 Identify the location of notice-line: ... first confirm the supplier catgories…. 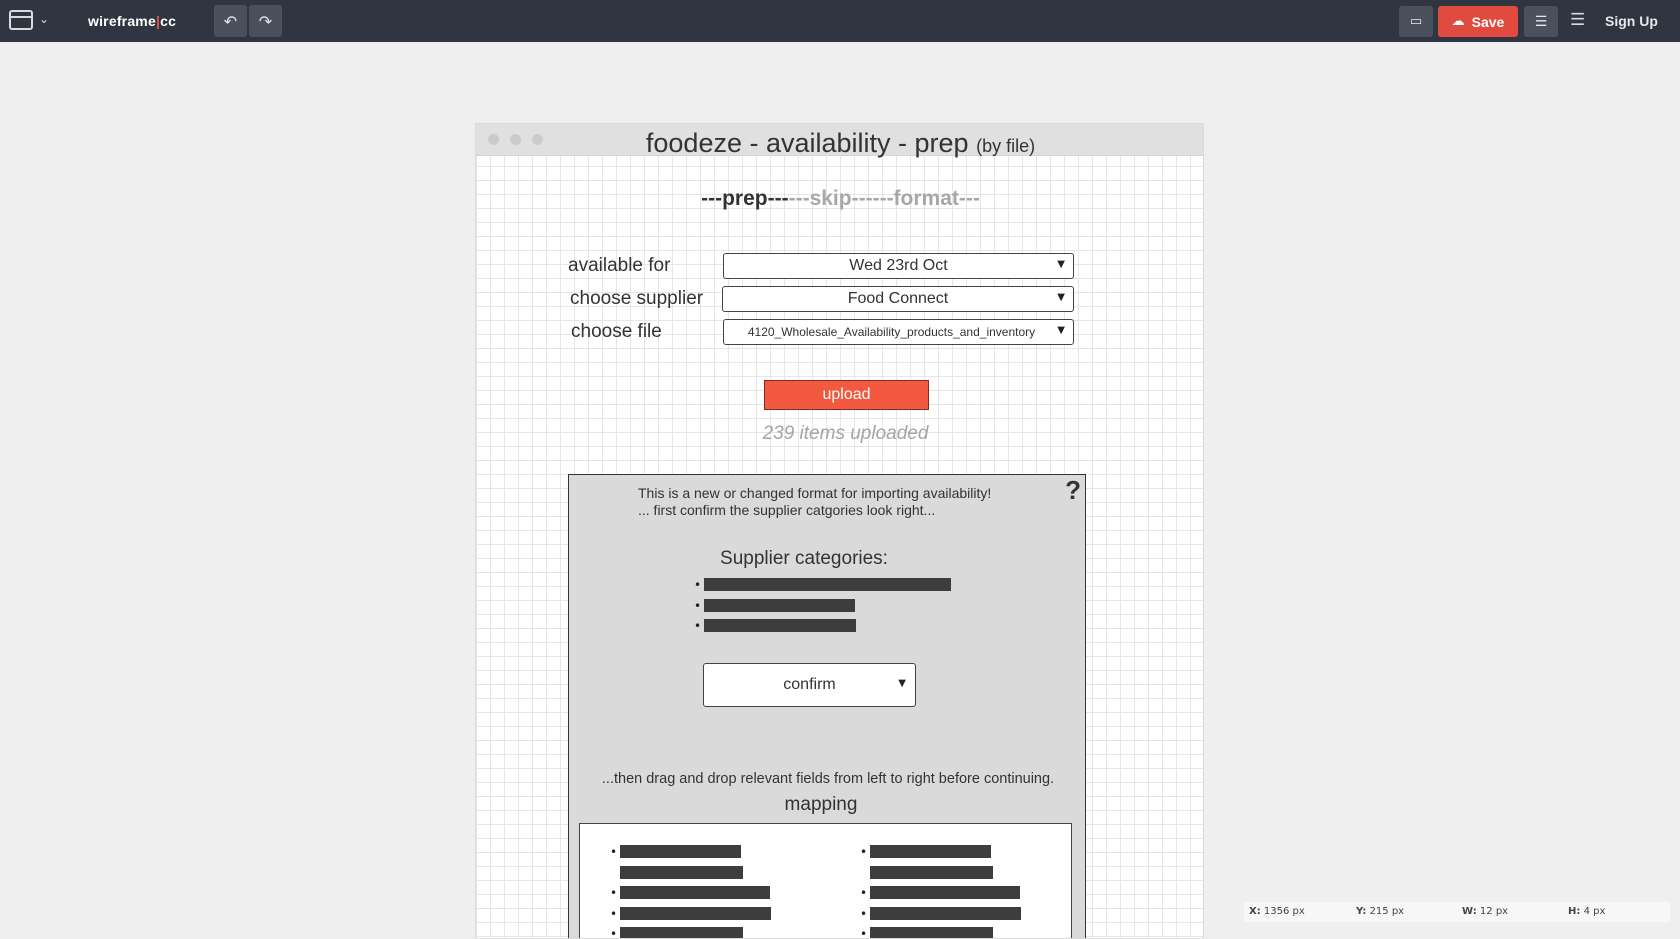
(787, 510).